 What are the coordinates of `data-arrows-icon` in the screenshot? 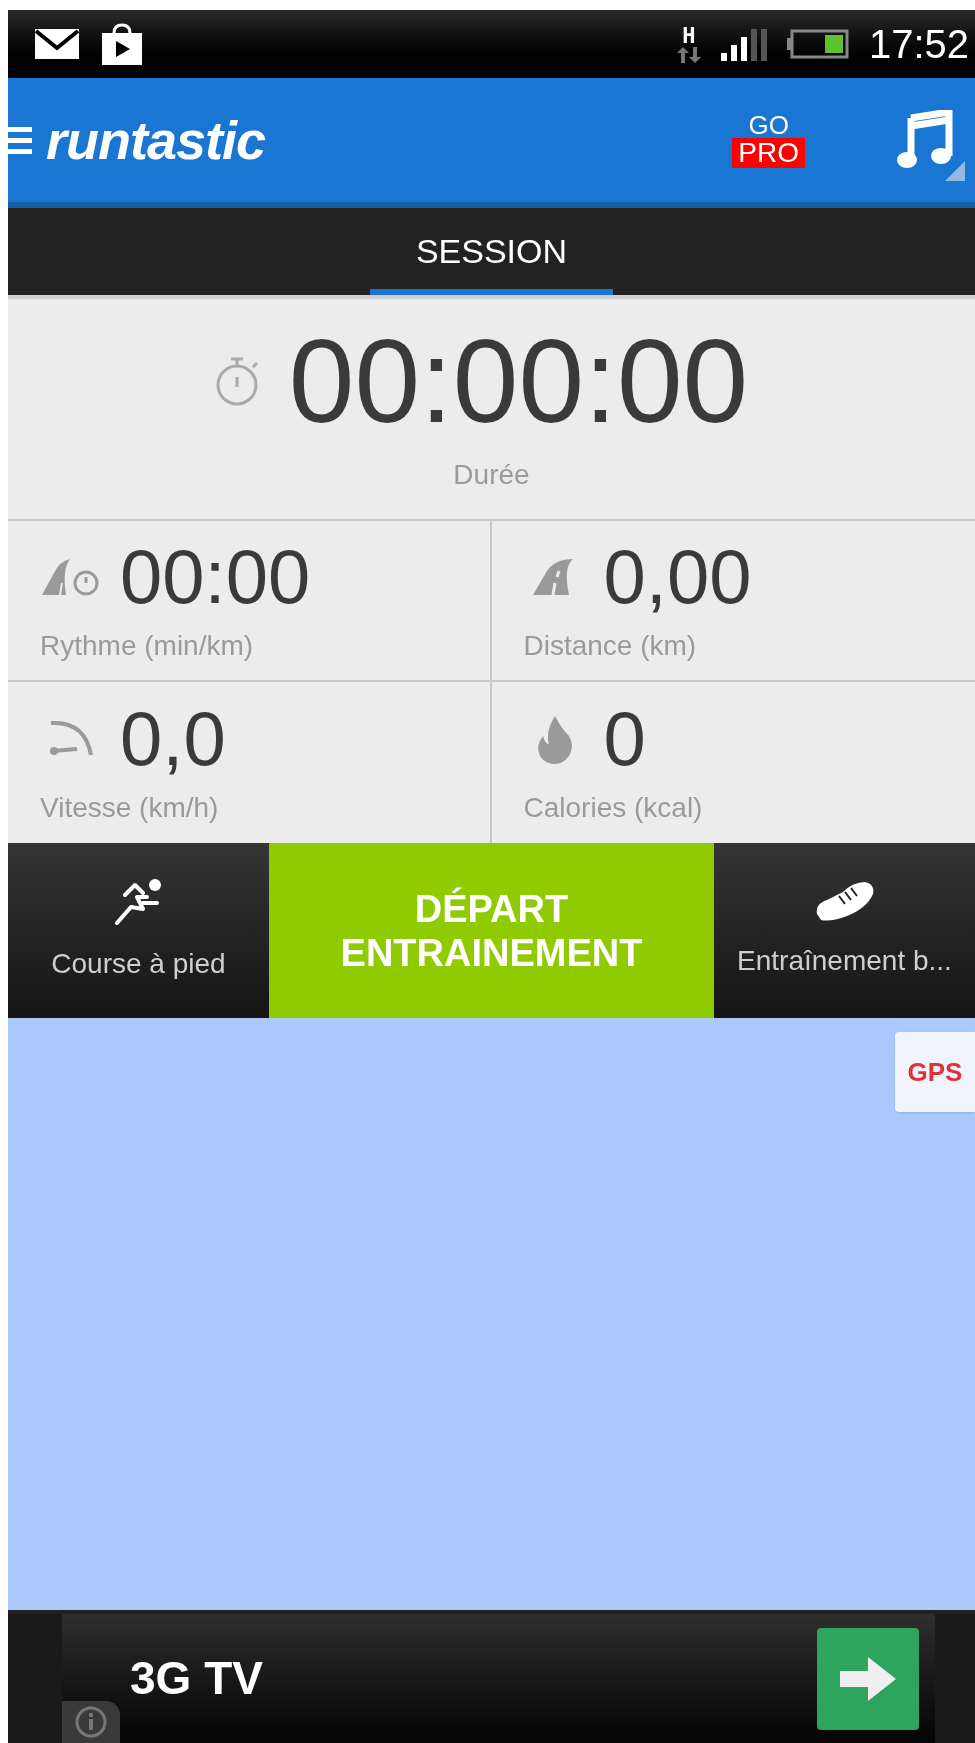 It's located at (688, 55).